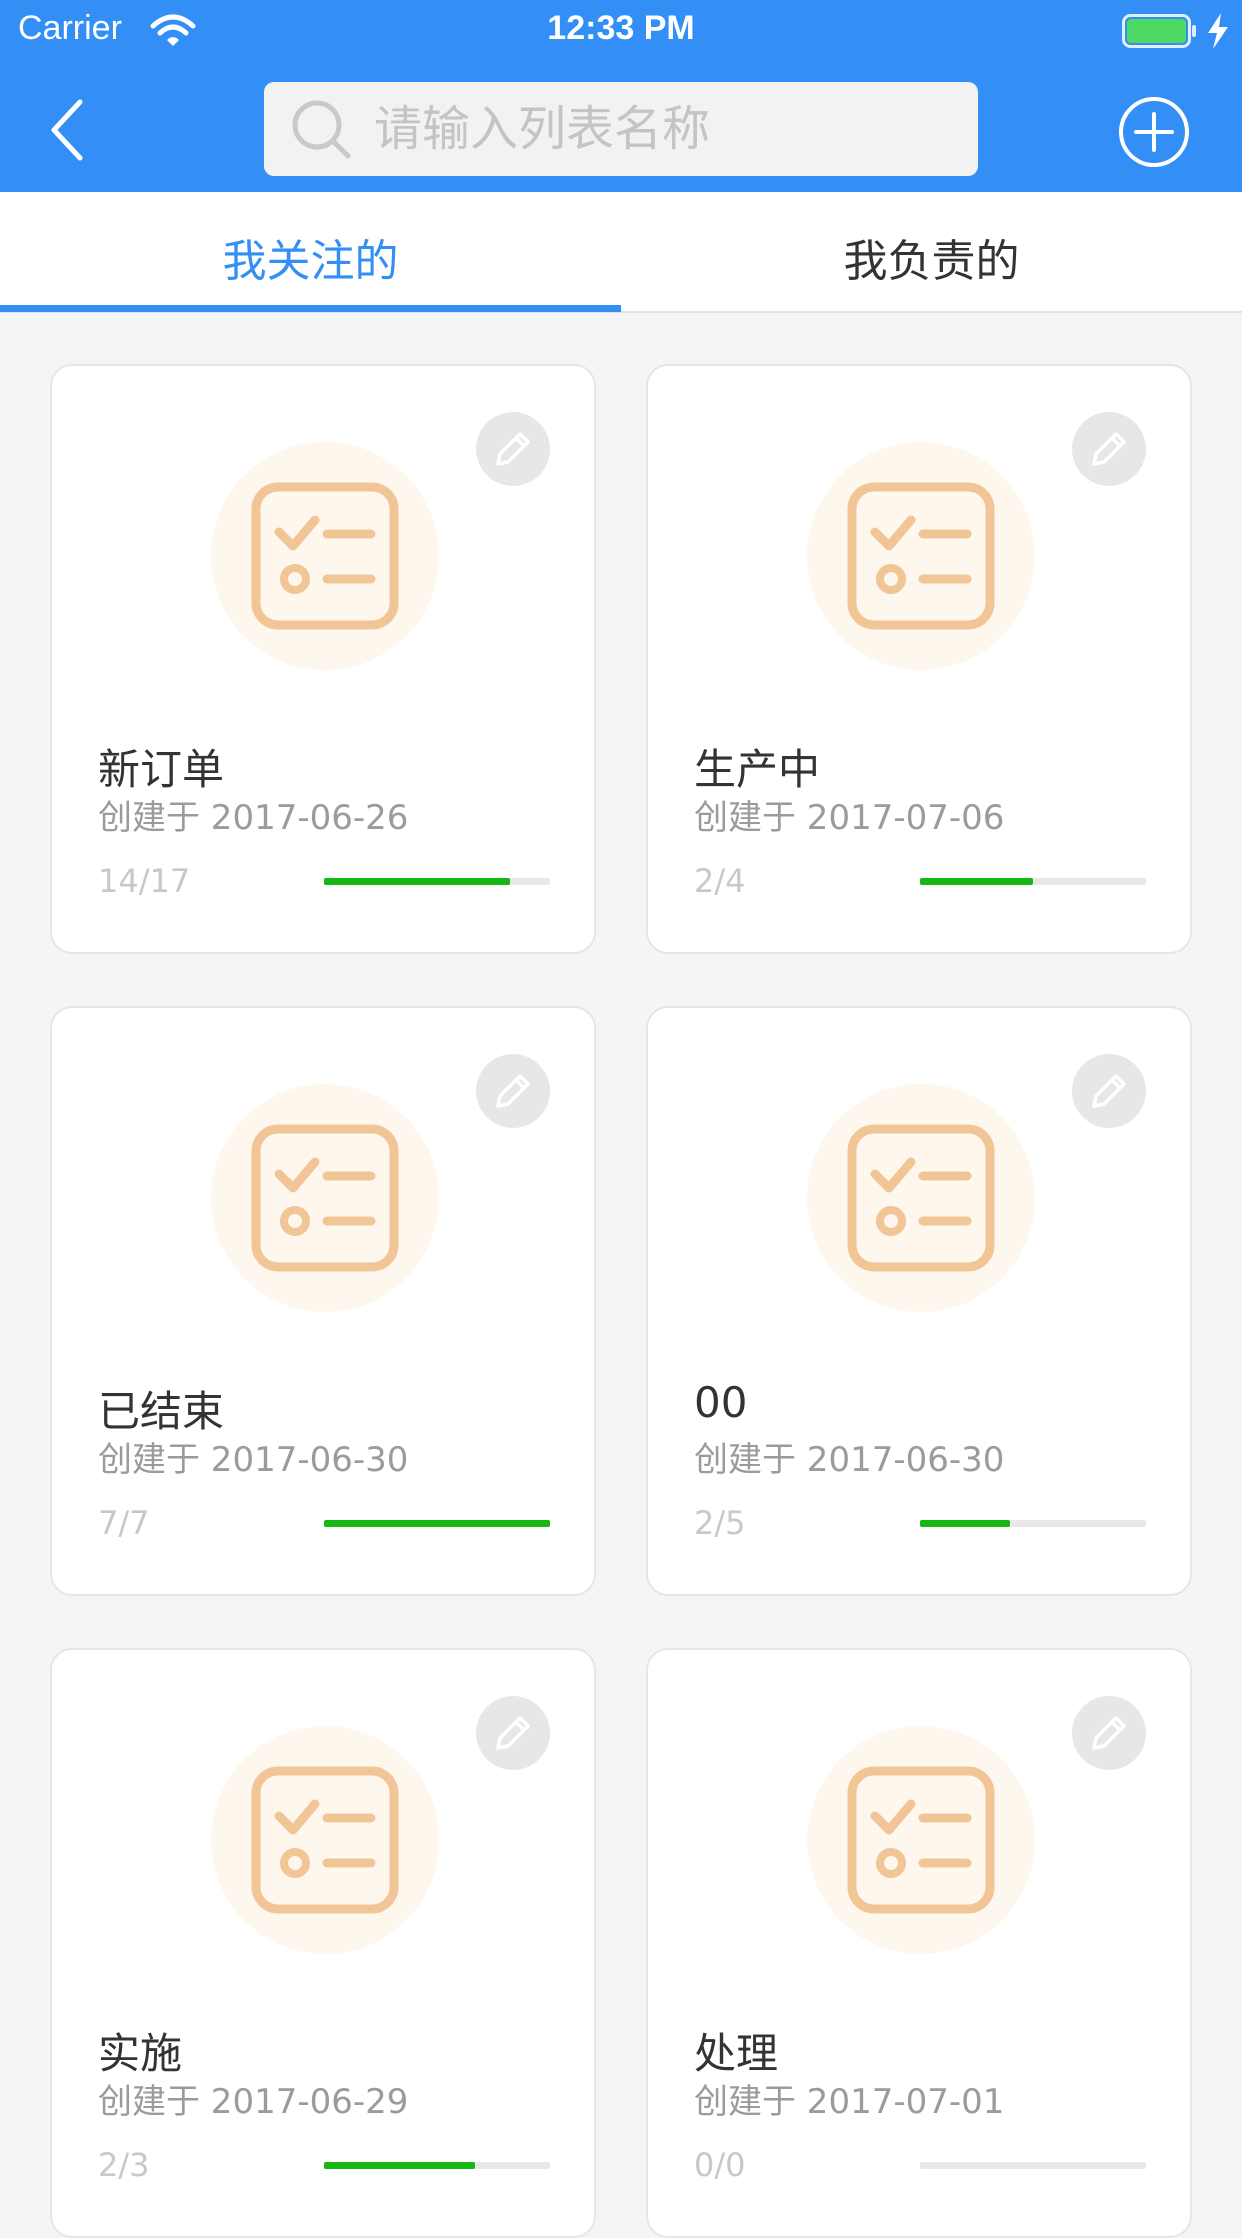 Image resolution: width=1242 pixels, height=2238 pixels. What do you see at coordinates (757, 769) in the screenshot?
I see `card-title: 生产中` at bounding box center [757, 769].